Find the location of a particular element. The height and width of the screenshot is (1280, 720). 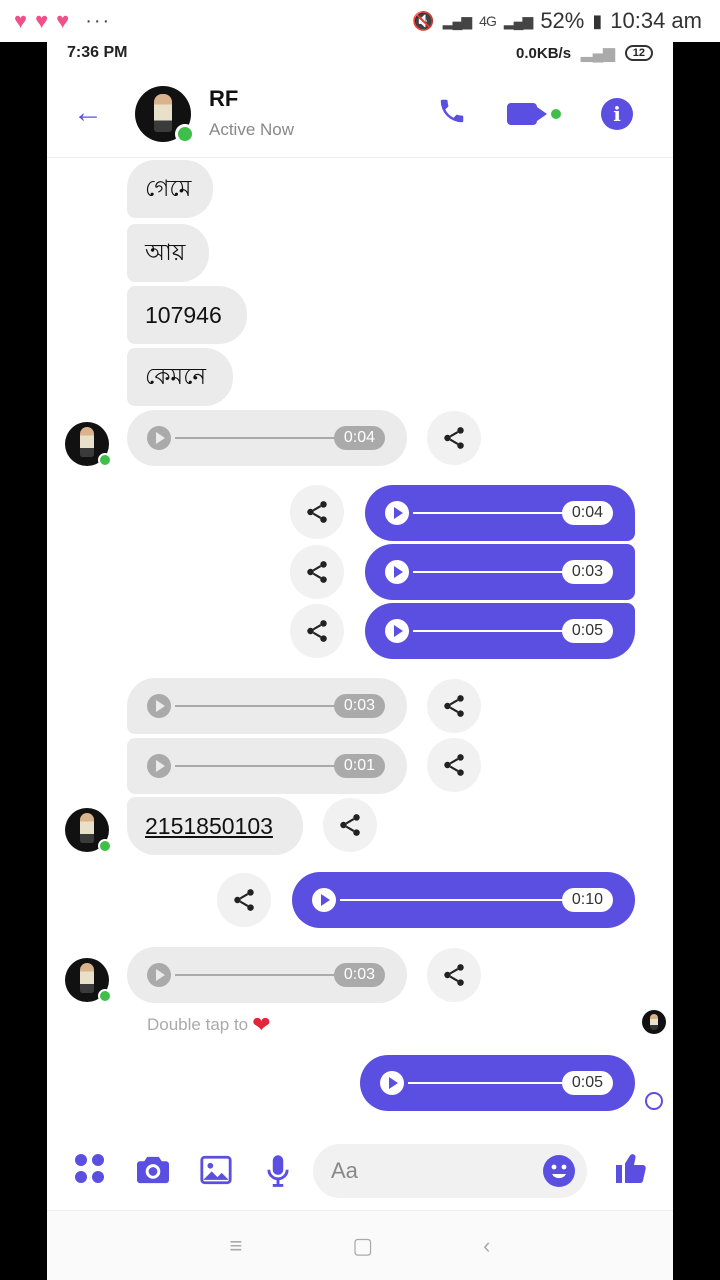

inner-battery: 12 is located at coordinates (638, 53).